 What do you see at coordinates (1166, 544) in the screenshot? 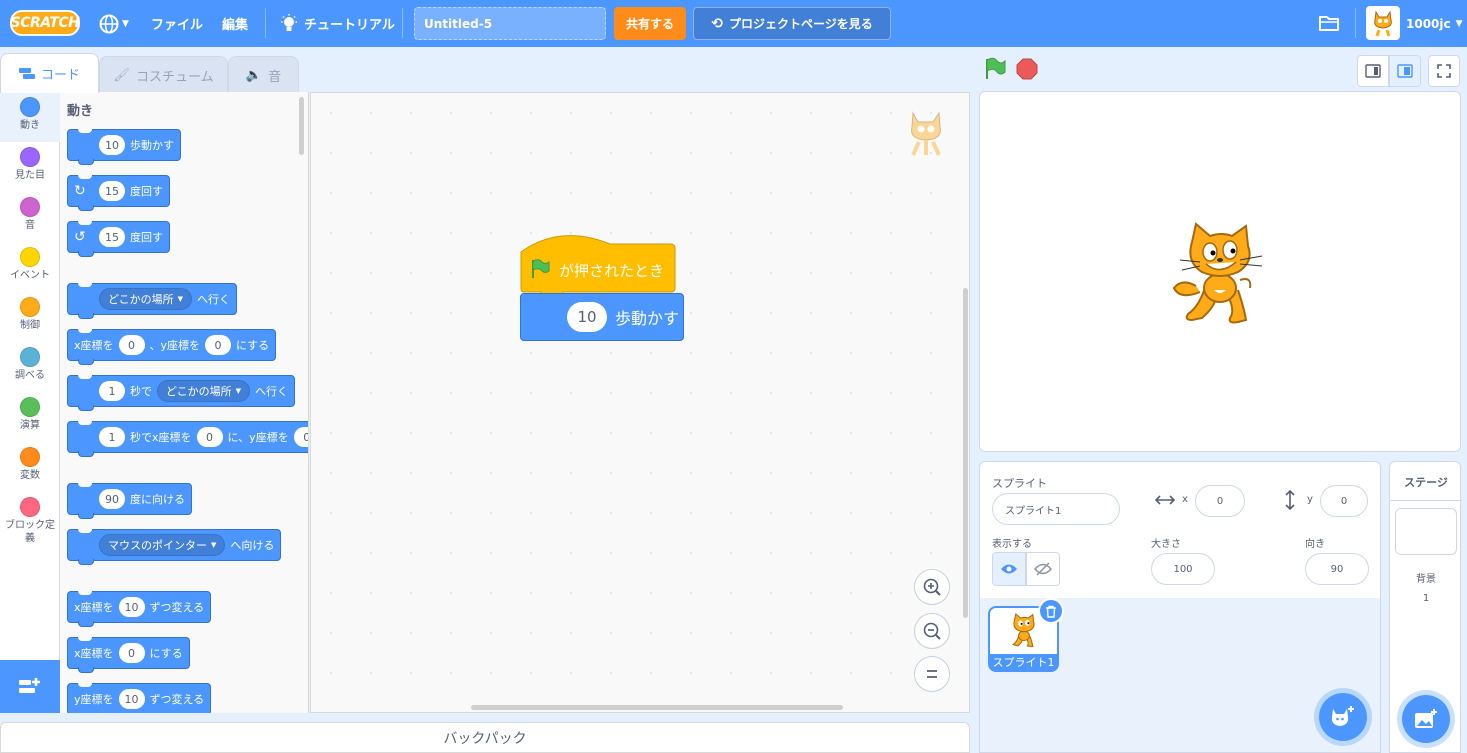
I see `size-label: 大きさ` at bounding box center [1166, 544].